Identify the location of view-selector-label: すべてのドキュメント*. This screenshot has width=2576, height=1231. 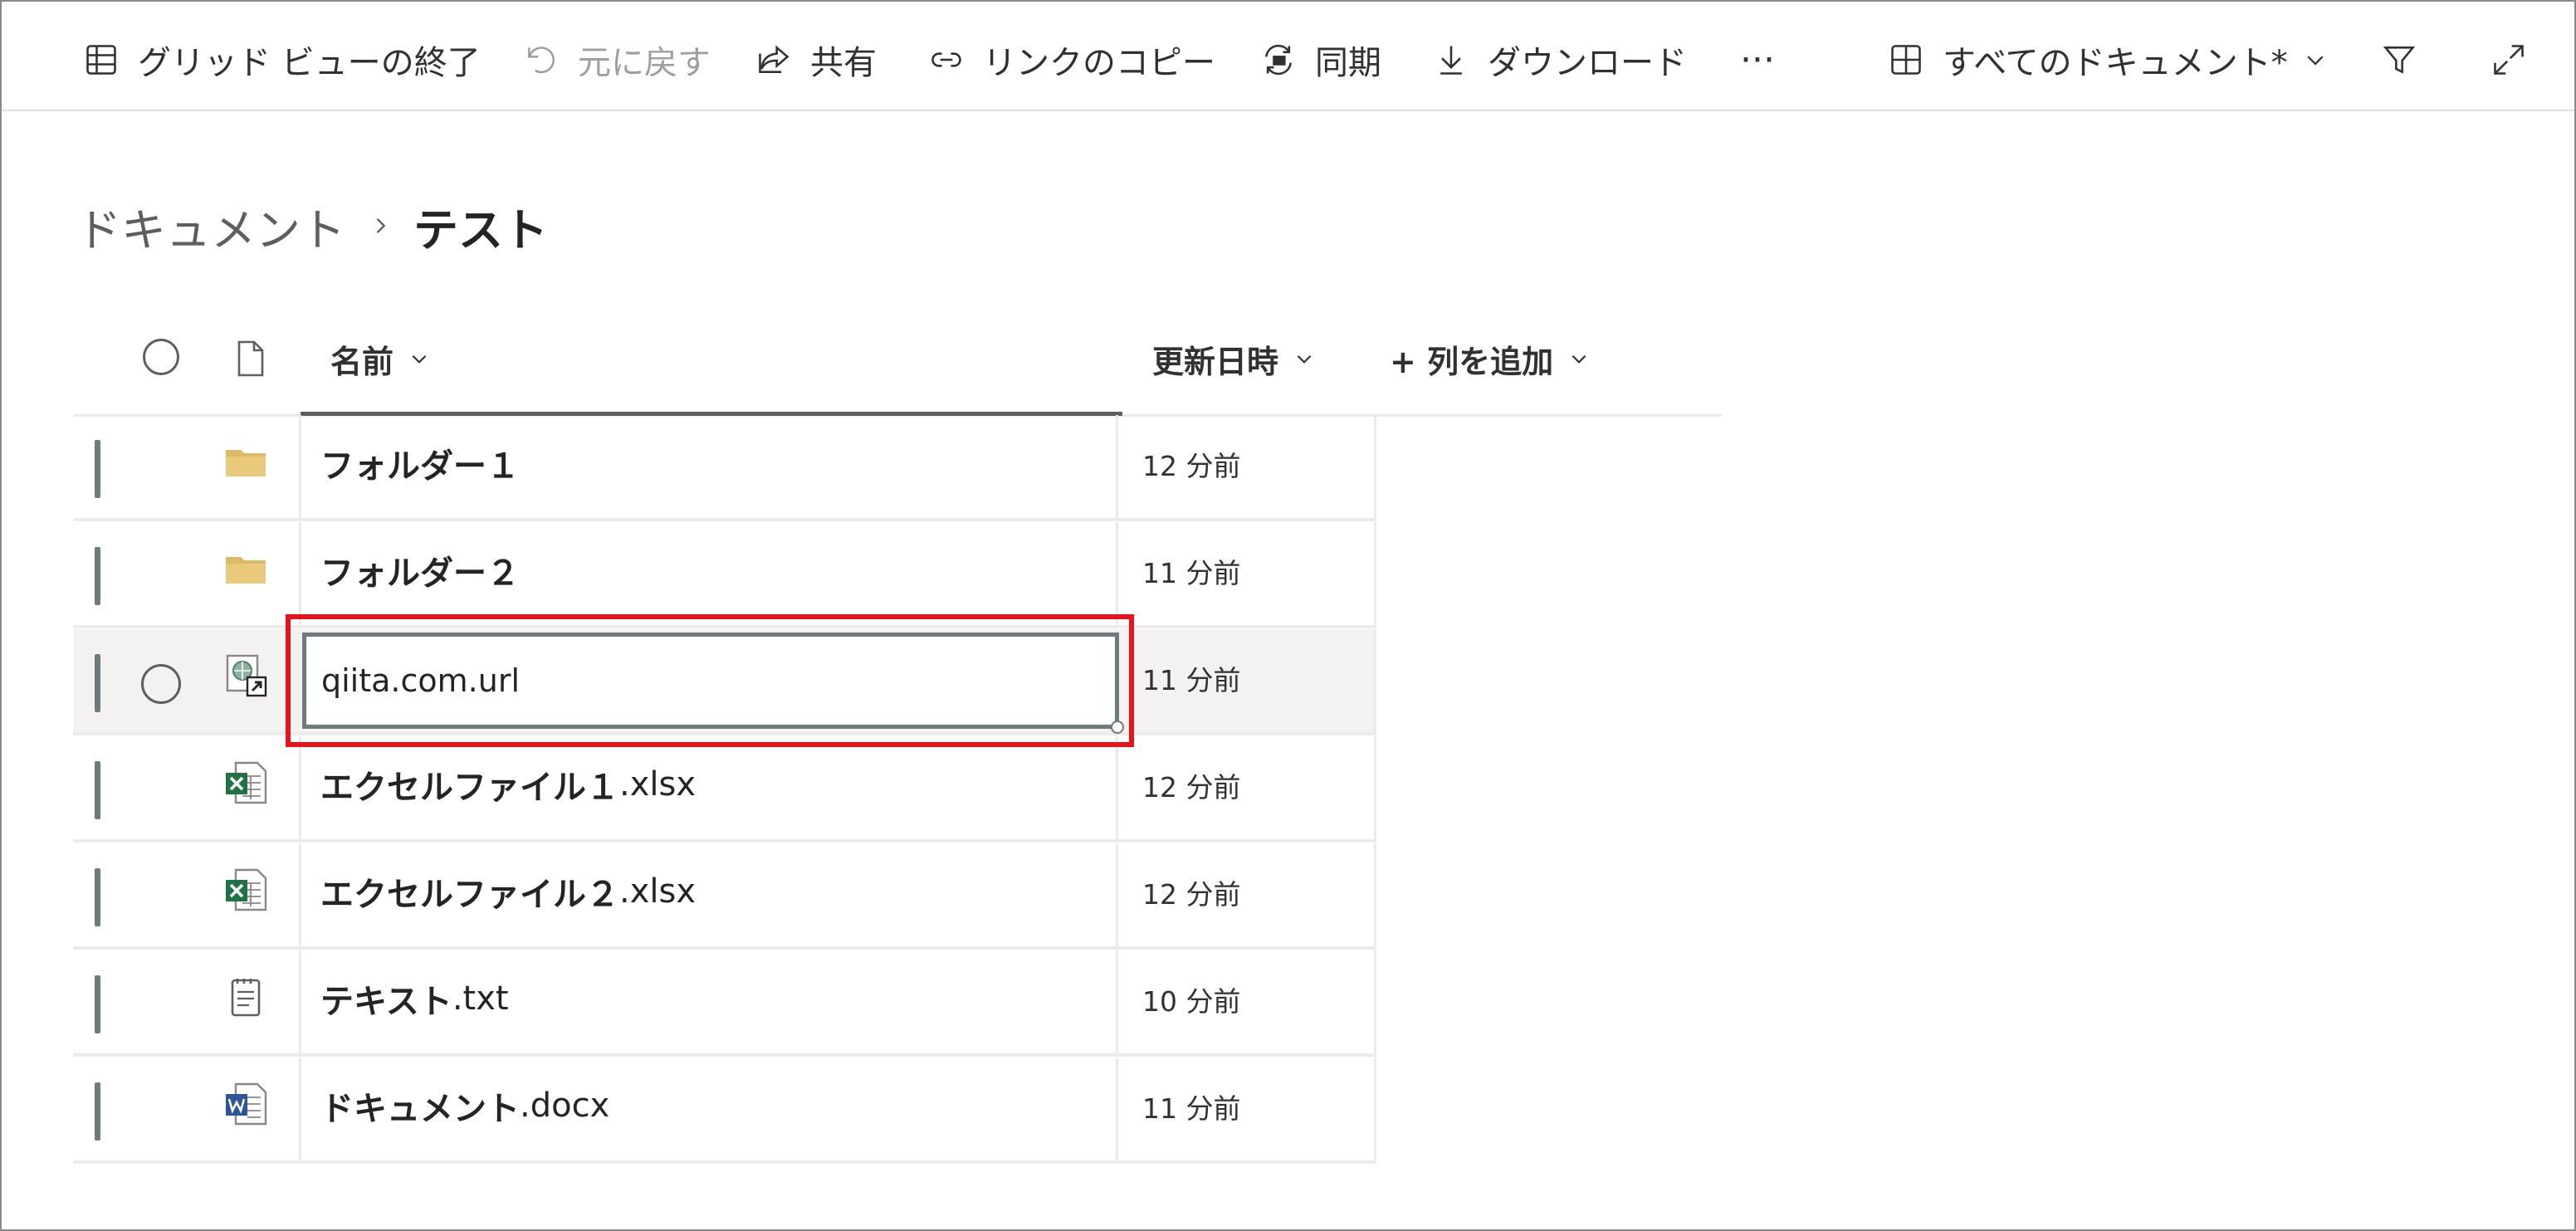
(2115, 63).